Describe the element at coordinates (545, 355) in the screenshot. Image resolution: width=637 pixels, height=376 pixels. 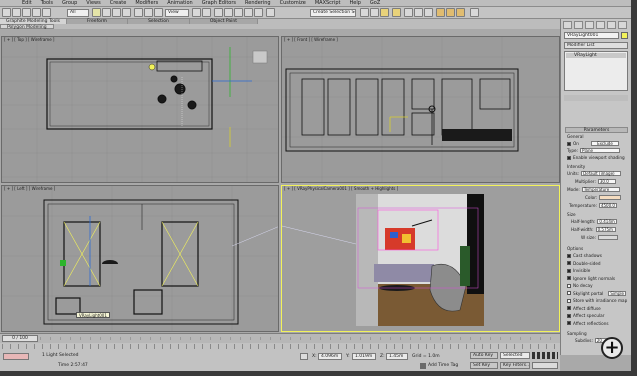
I see `playback-controls` at that location.